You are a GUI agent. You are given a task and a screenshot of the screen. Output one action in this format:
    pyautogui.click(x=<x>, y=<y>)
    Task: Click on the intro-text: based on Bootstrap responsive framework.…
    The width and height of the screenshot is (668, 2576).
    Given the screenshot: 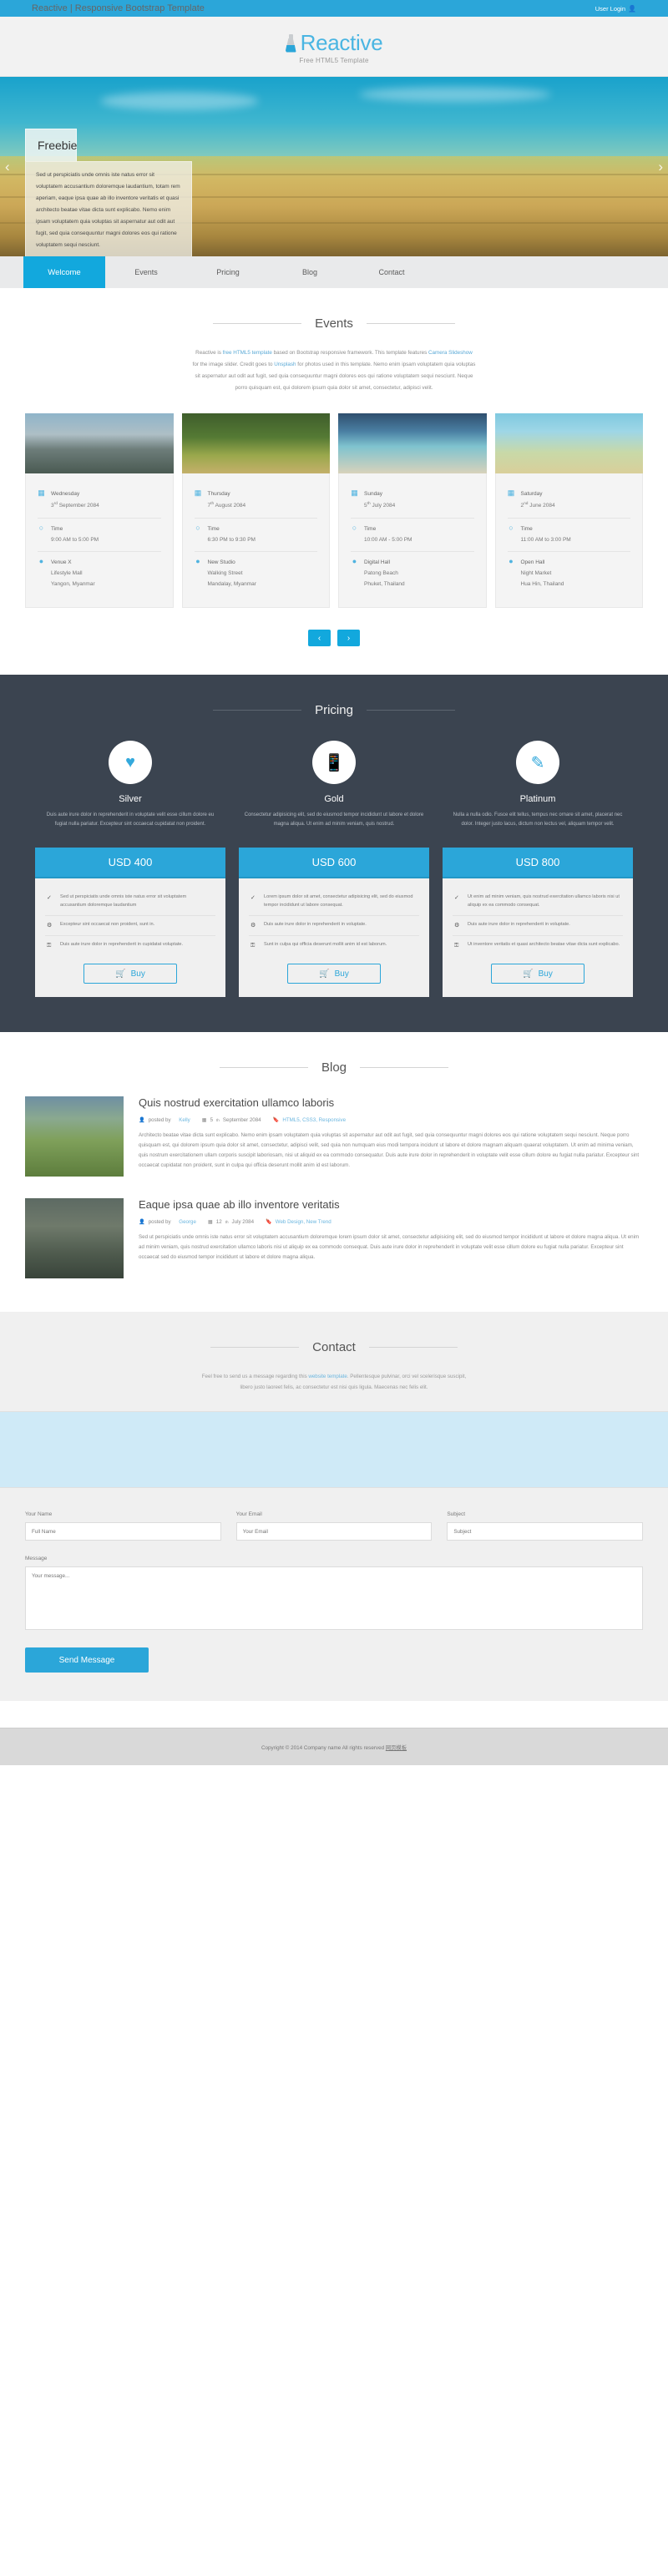 What is the action you would take?
    pyautogui.click(x=349, y=353)
    